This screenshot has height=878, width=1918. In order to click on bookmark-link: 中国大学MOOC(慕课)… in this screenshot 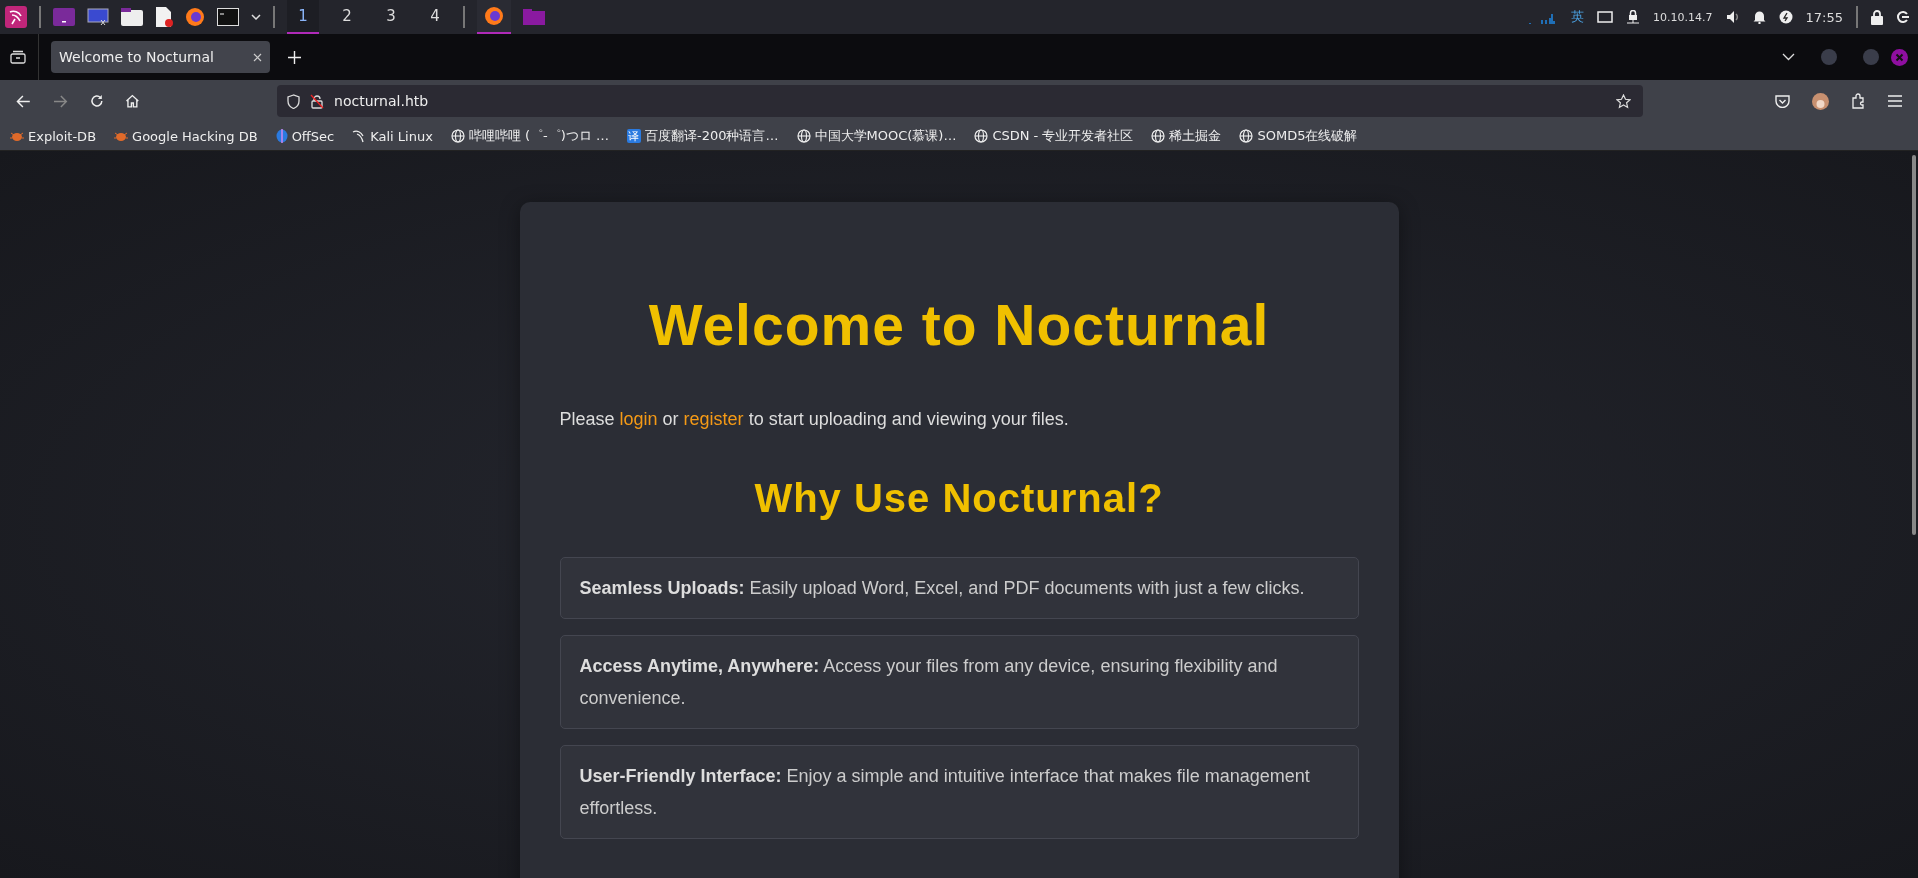, I will do `click(876, 136)`.